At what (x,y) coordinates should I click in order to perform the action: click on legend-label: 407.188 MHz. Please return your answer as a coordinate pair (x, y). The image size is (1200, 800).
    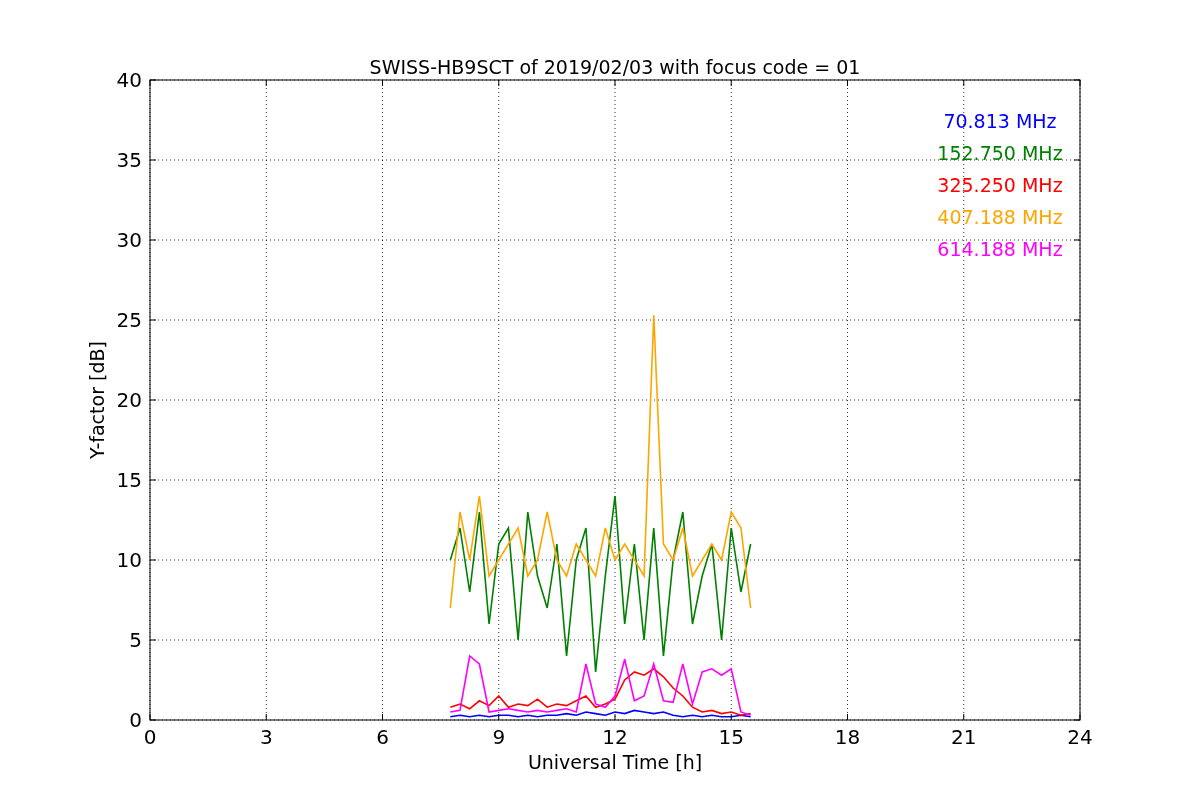
    Looking at the image, I should click on (1000, 217).